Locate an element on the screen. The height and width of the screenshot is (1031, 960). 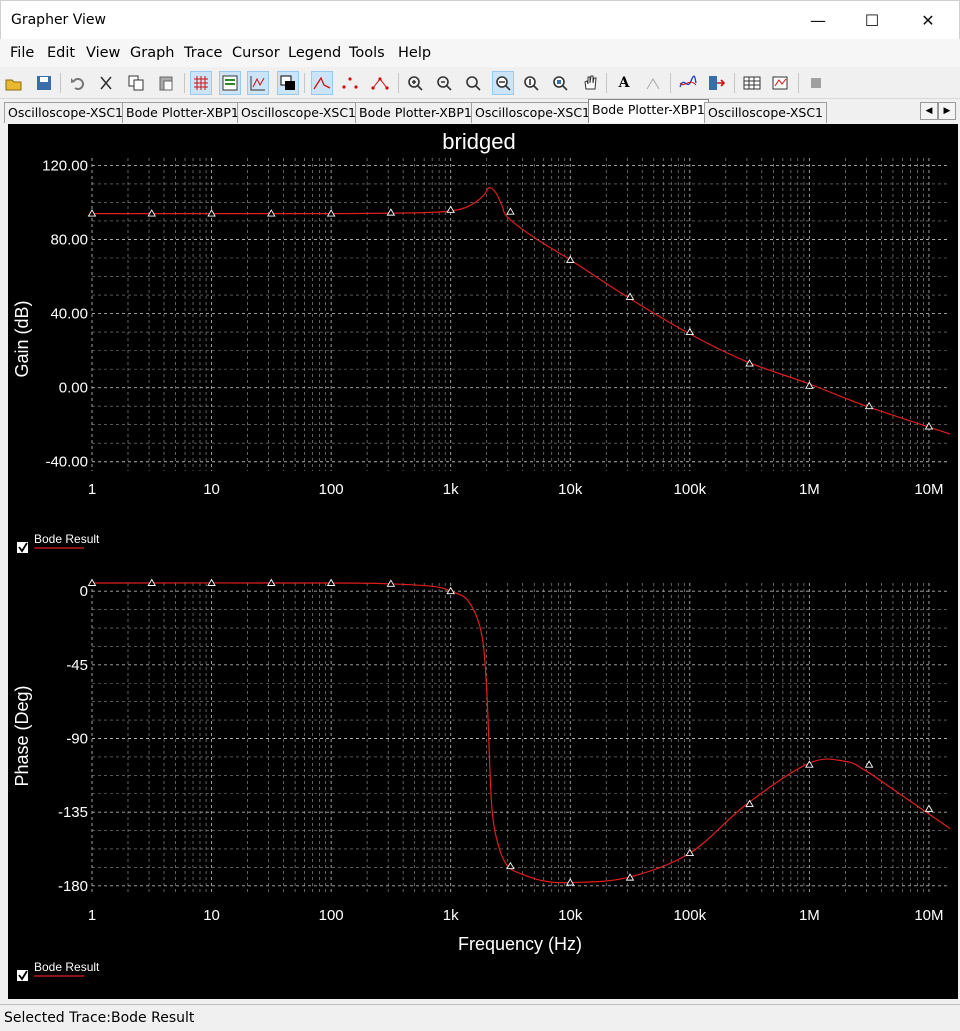
menu-edit: Edit is located at coordinates (61, 53).